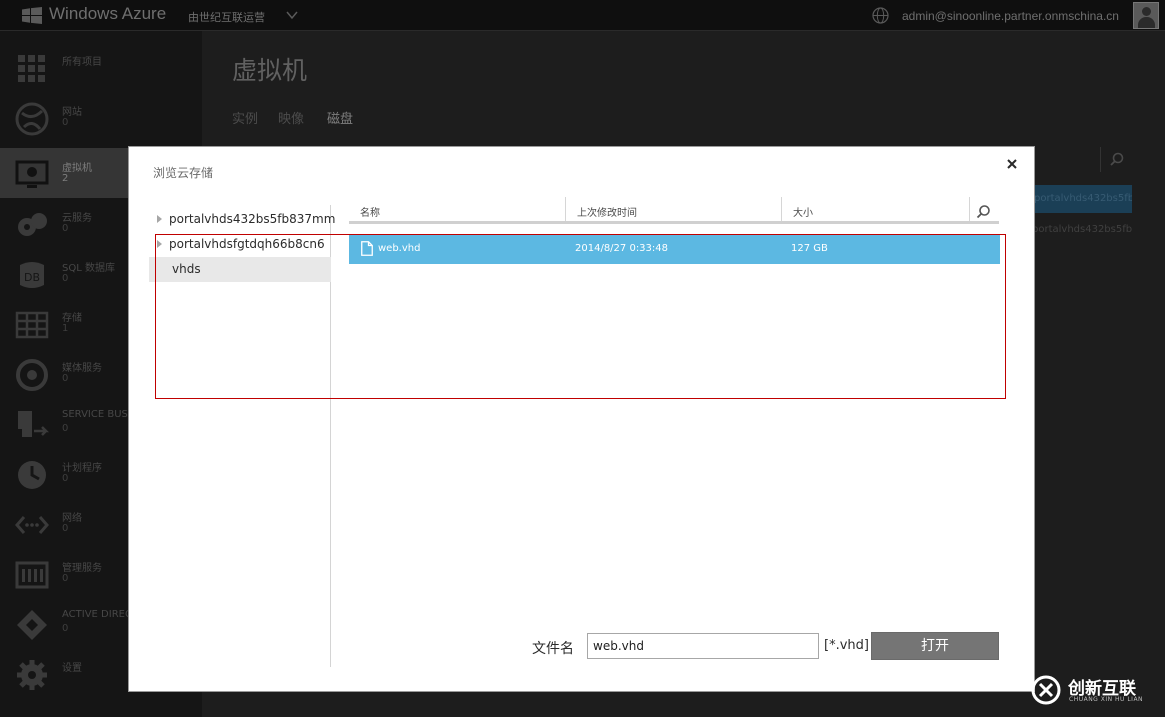 This screenshot has width=1165, height=717. Describe the element at coordinates (32, 675) in the screenshot. I see `settings-icon` at that location.